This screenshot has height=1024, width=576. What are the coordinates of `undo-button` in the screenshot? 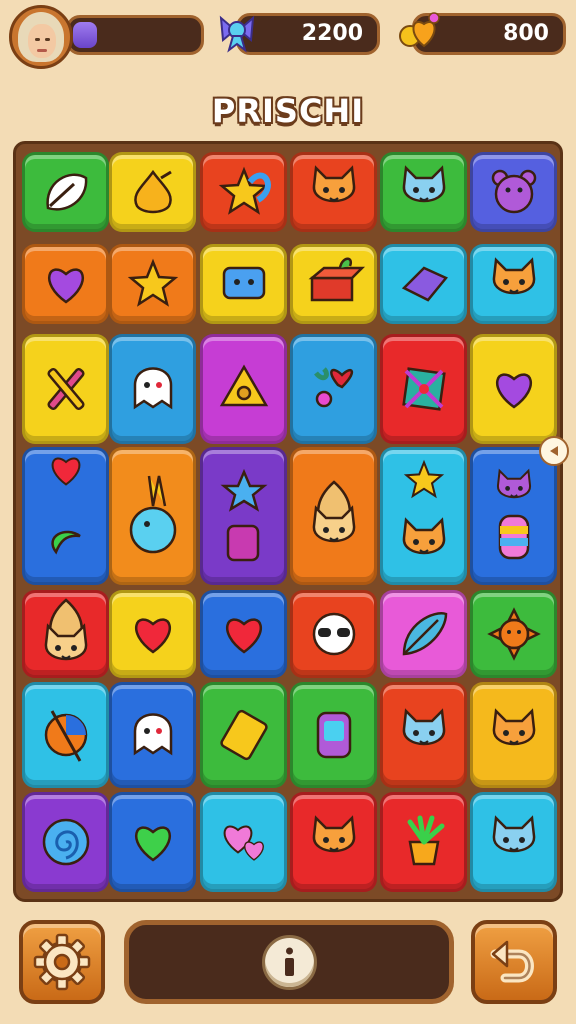 It's located at (514, 962).